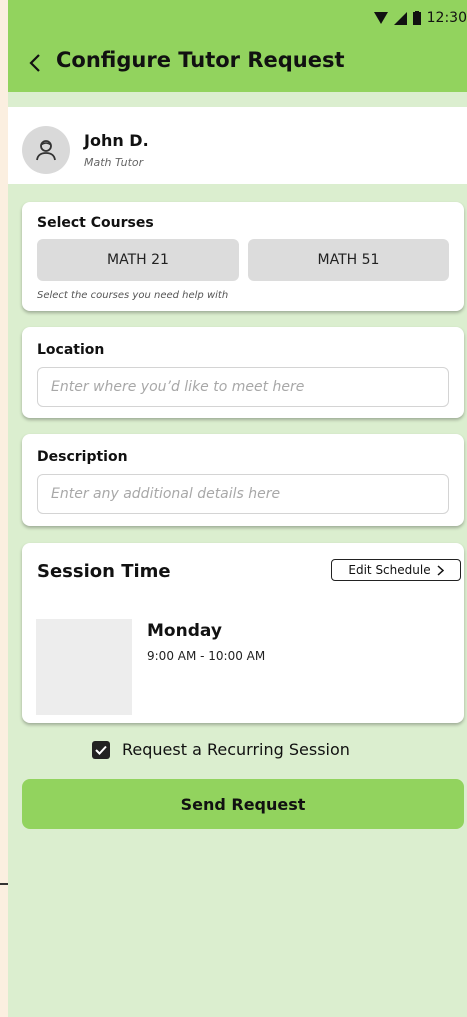 The width and height of the screenshot is (467, 1017). Describe the element at coordinates (348, 260) in the screenshot. I see `course-option-math-51: MATH 51` at that location.